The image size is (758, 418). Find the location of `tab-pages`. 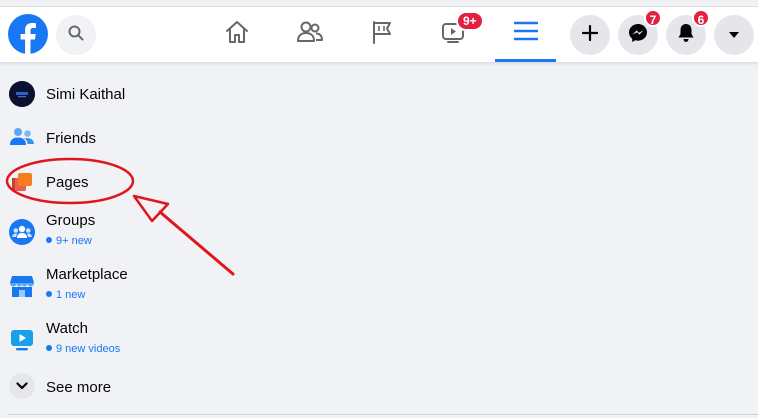

tab-pages is located at coordinates (382, 34).